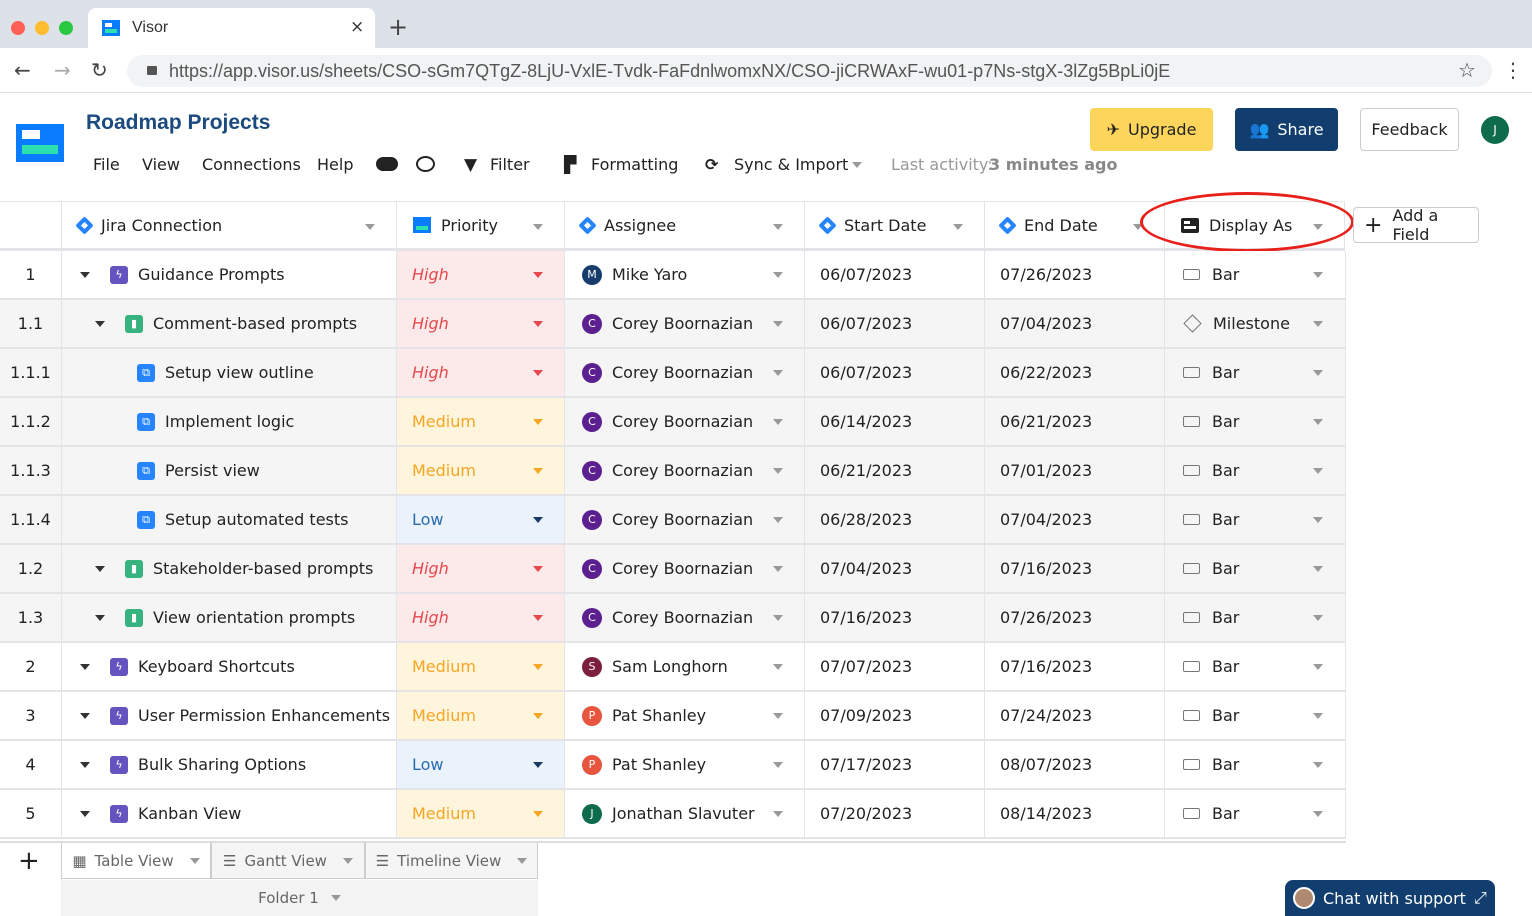 The height and width of the screenshot is (916, 1532). Describe the element at coordinates (229, 618) in the screenshot. I see `issue-cell: ▮ View orientation prompts` at that location.